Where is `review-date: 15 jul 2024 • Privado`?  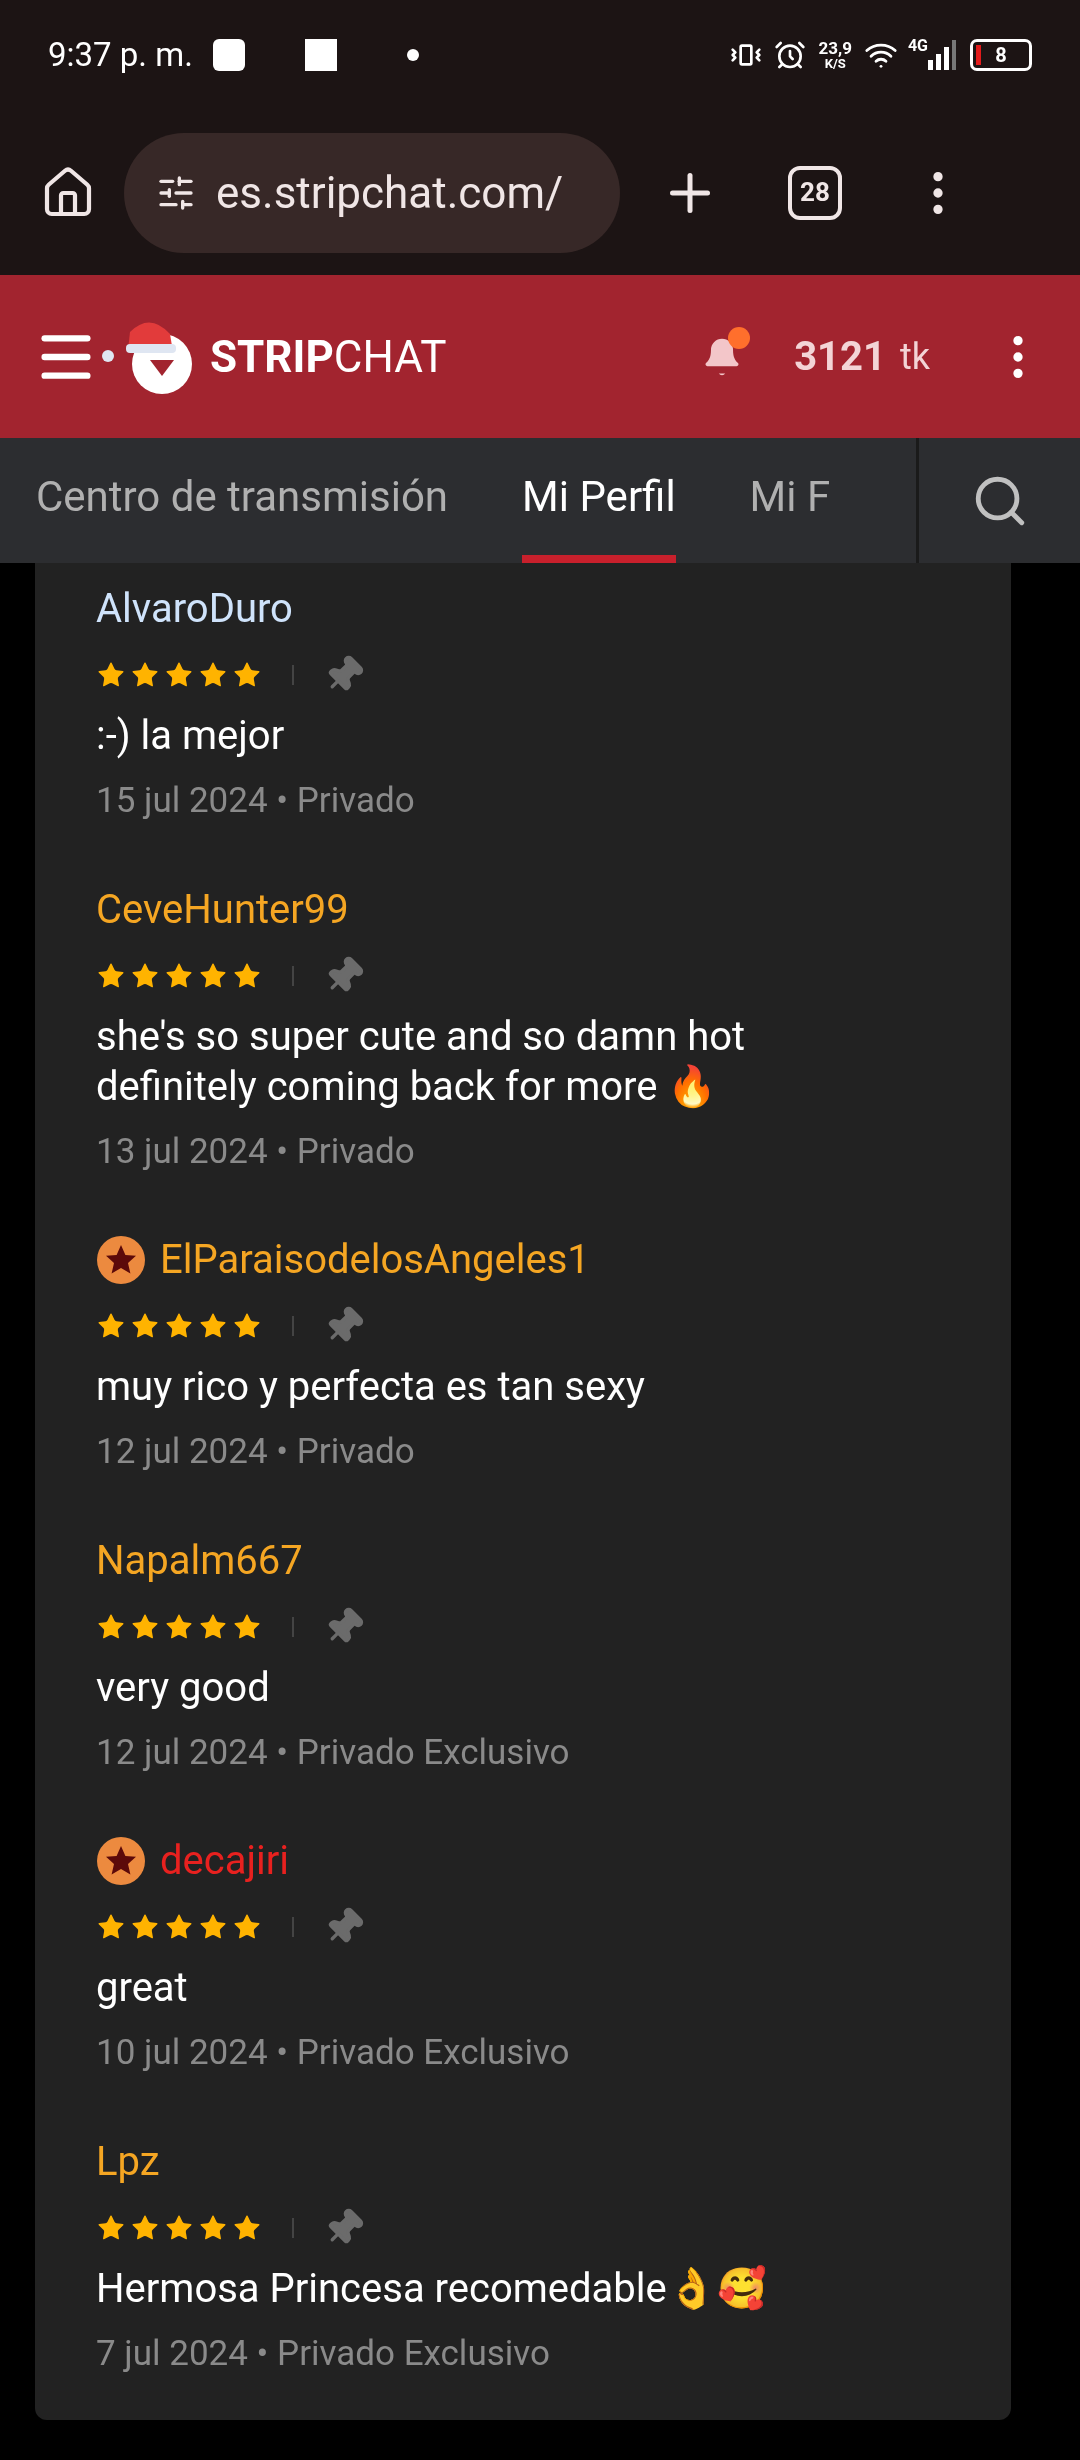
review-date: 15 jul 2024 • Privado is located at coordinates (256, 801).